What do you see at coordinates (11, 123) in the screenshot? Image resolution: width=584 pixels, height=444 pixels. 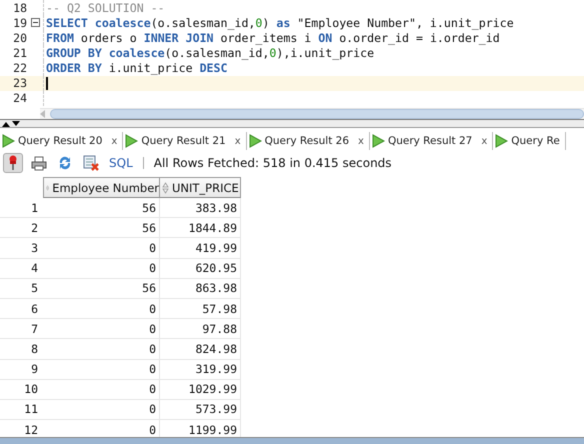 I see `splitter-arrows-icon` at bounding box center [11, 123].